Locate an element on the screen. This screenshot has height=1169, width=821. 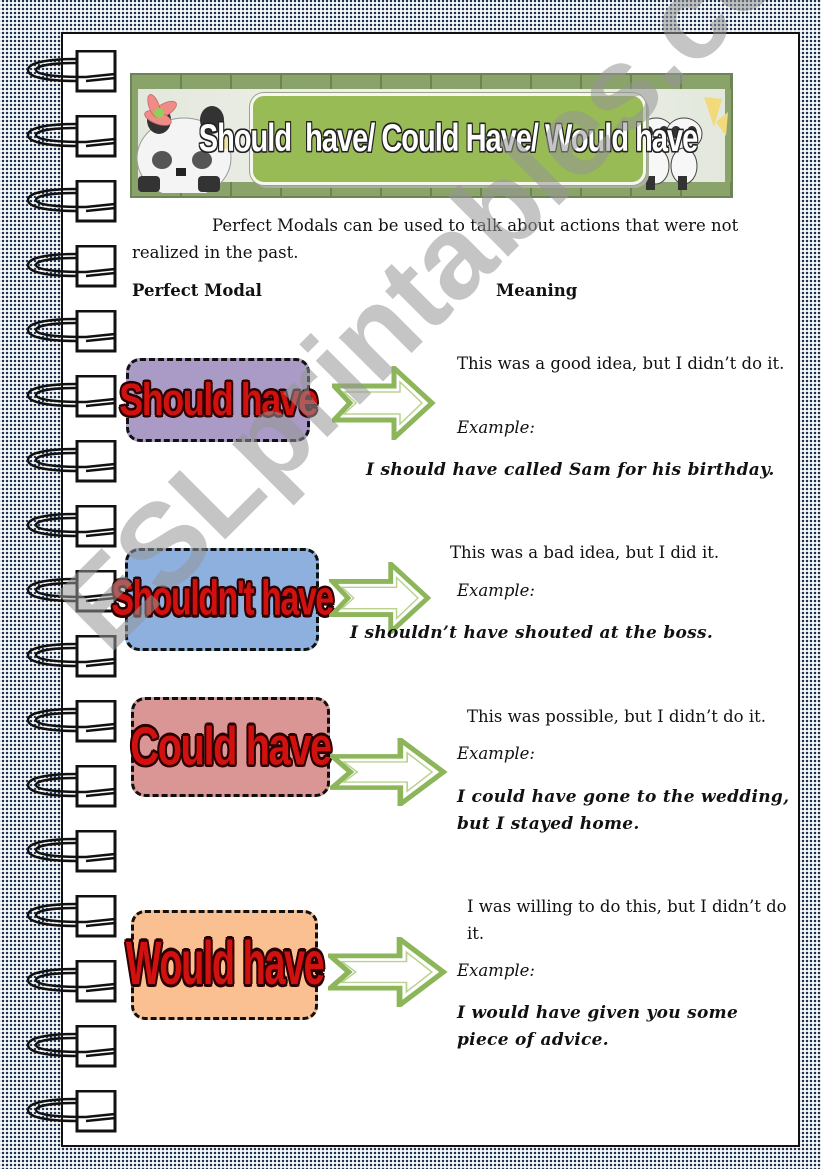
modal-box-could-have: Could have is located at coordinates (231, 747).